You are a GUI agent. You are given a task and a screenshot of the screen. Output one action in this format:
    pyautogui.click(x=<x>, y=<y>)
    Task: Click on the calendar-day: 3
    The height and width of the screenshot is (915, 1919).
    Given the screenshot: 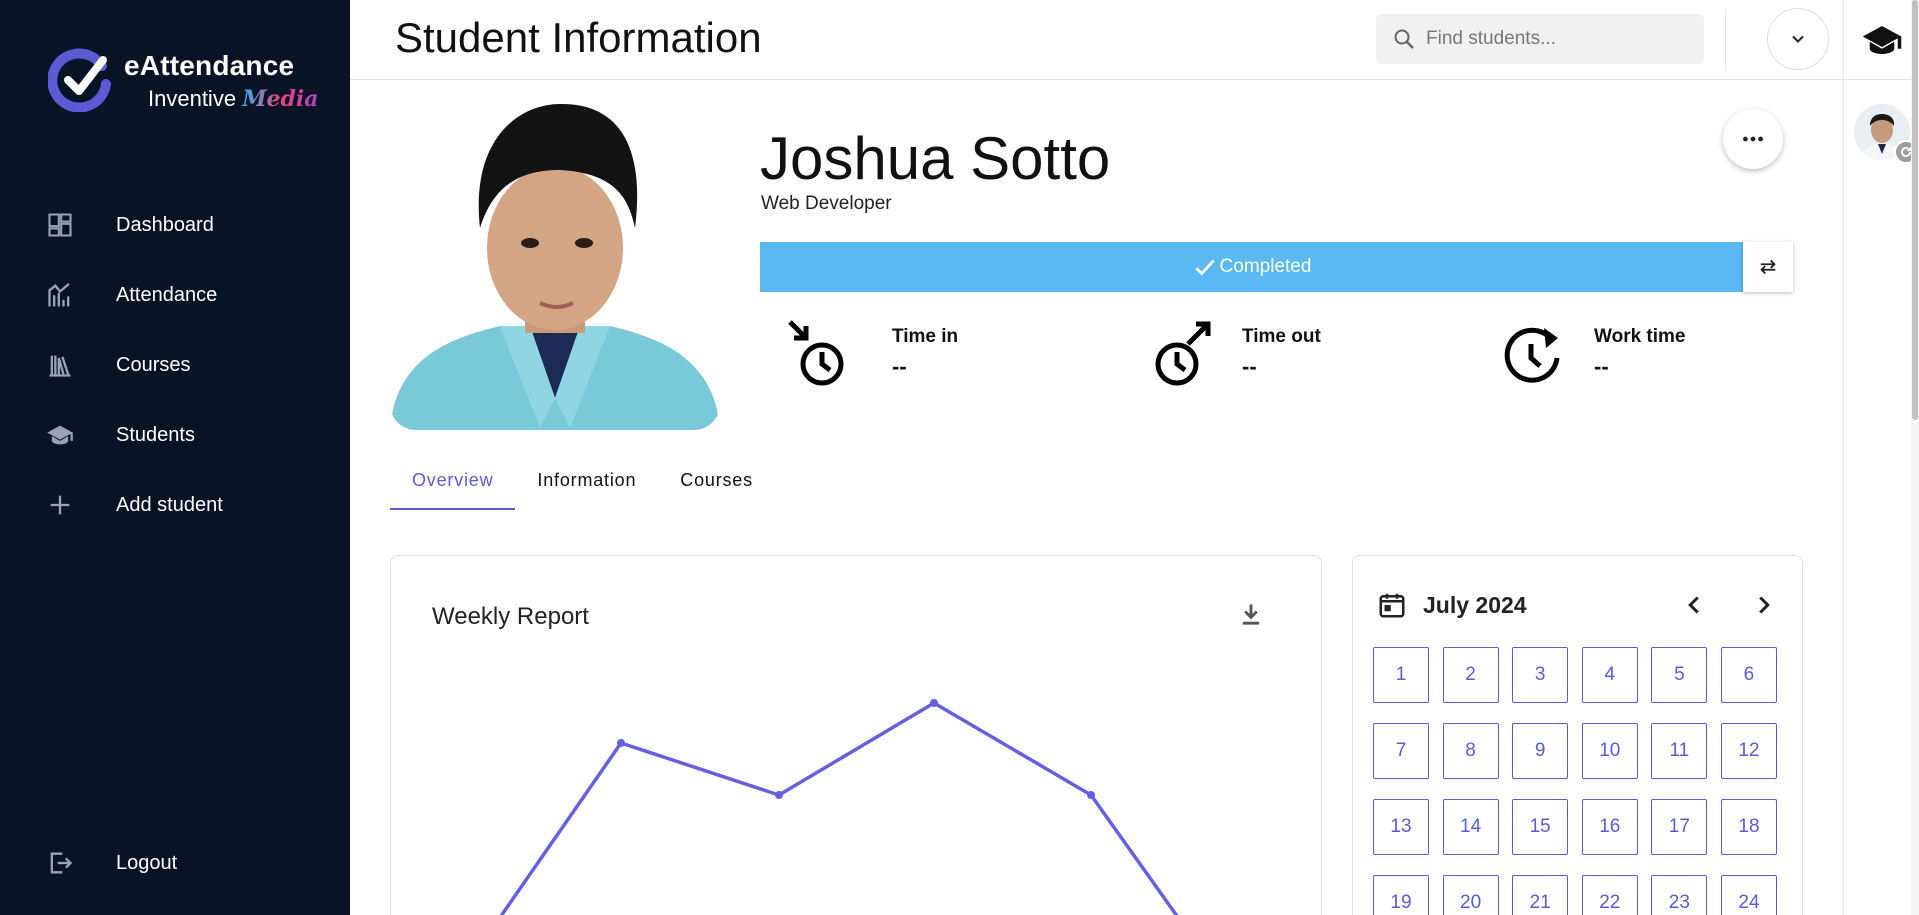 What is the action you would take?
    pyautogui.click(x=1540, y=675)
    